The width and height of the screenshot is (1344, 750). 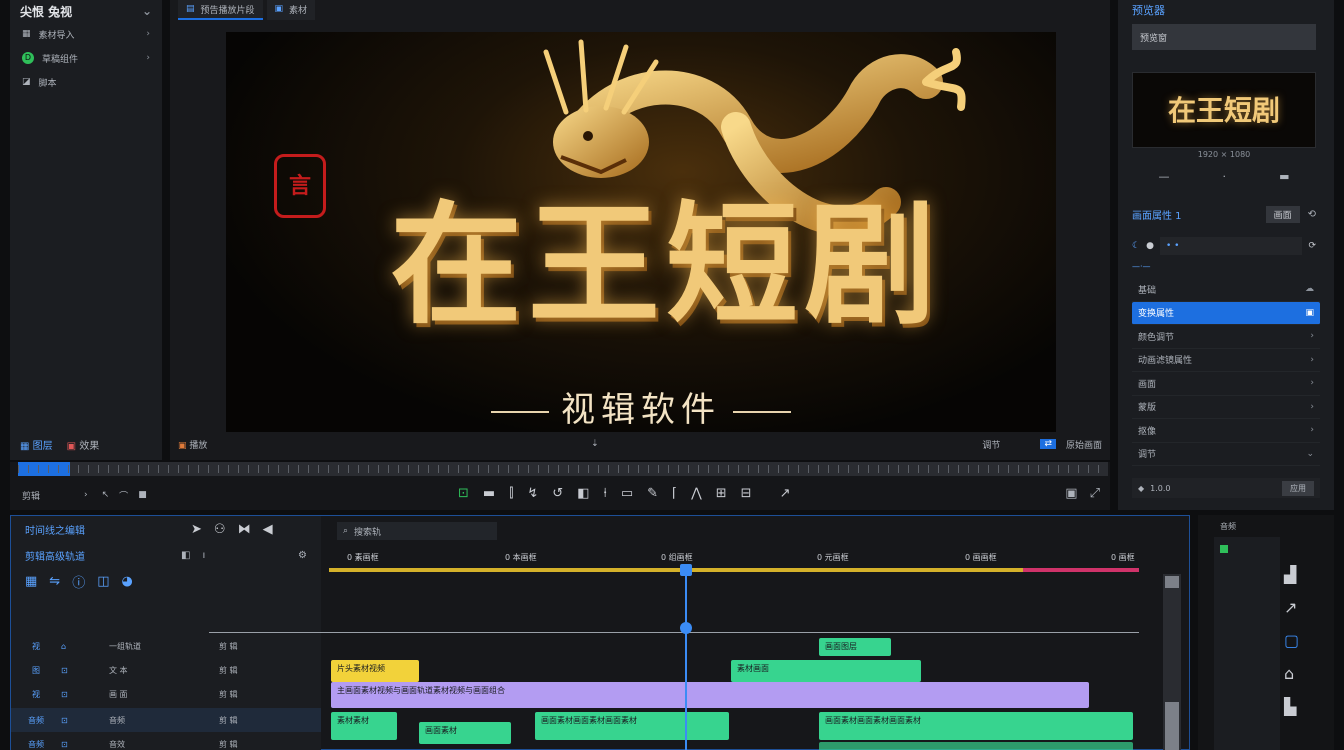 I want to click on graph-icon: ▙, so click(x=1291, y=706).